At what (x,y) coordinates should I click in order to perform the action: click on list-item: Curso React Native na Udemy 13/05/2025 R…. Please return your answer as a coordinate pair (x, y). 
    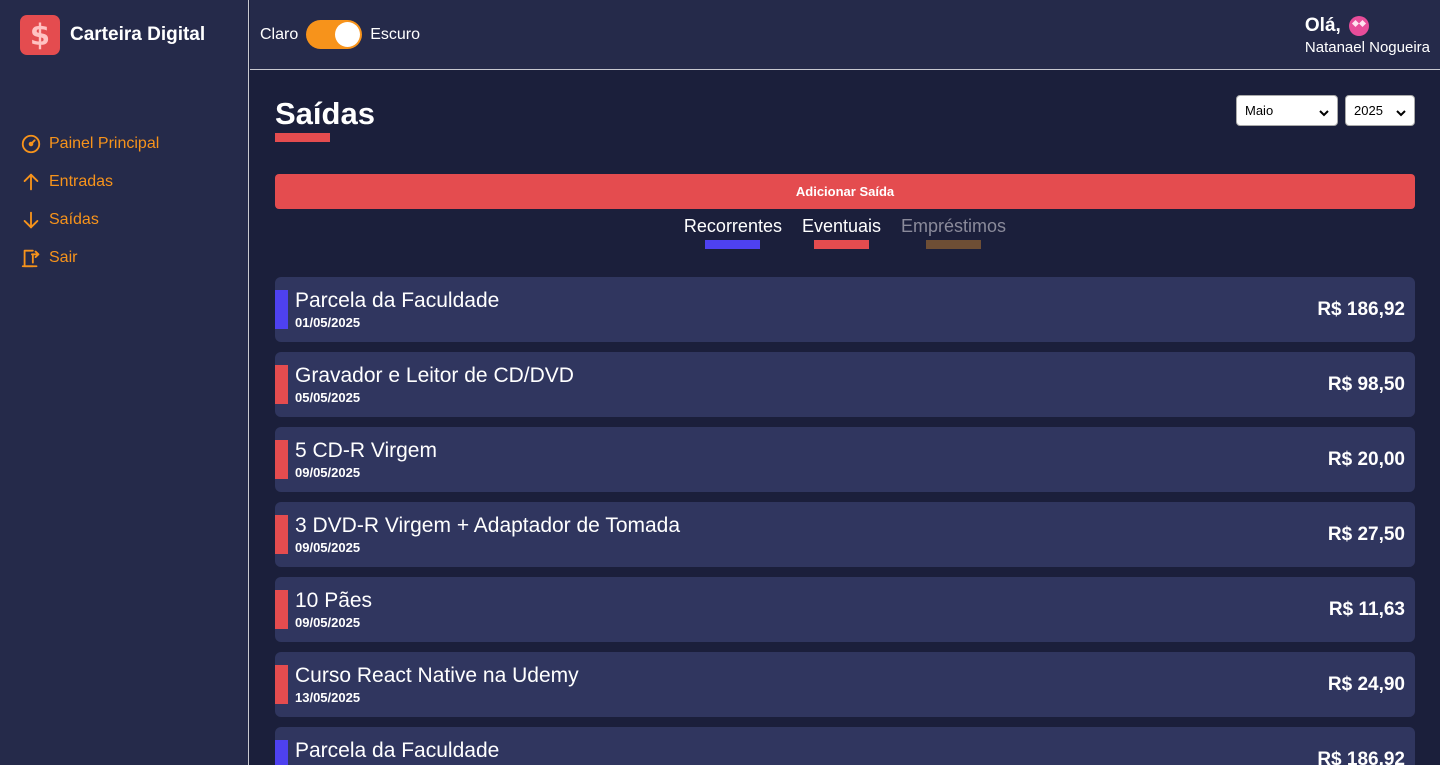
    Looking at the image, I should click on (845, 684).